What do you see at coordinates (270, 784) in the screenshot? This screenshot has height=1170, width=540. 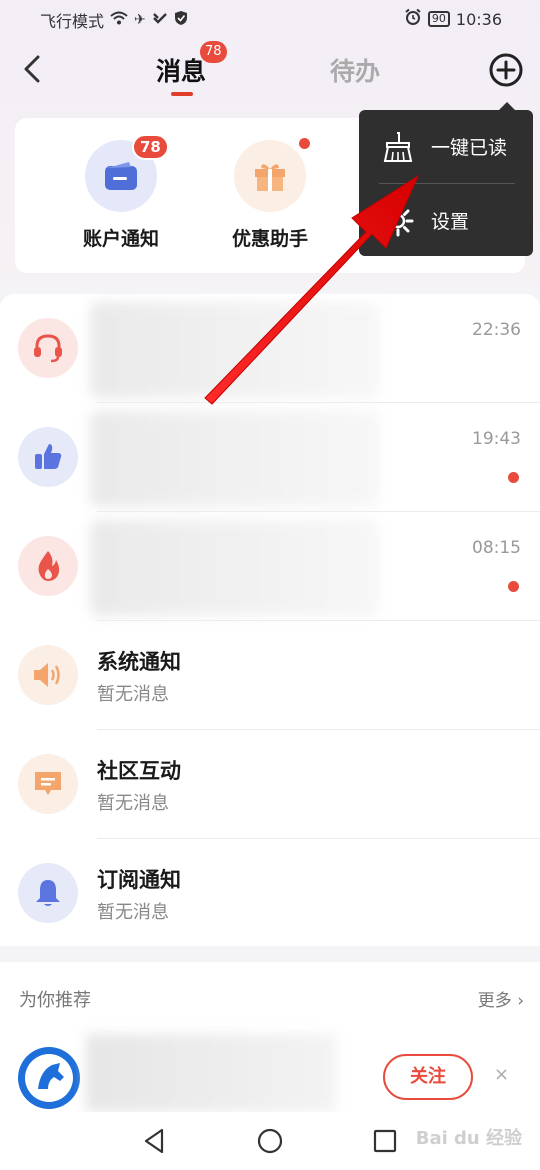 I see `list-item-community: 社区互动 暂无消息` at bounding box center [270, 784].